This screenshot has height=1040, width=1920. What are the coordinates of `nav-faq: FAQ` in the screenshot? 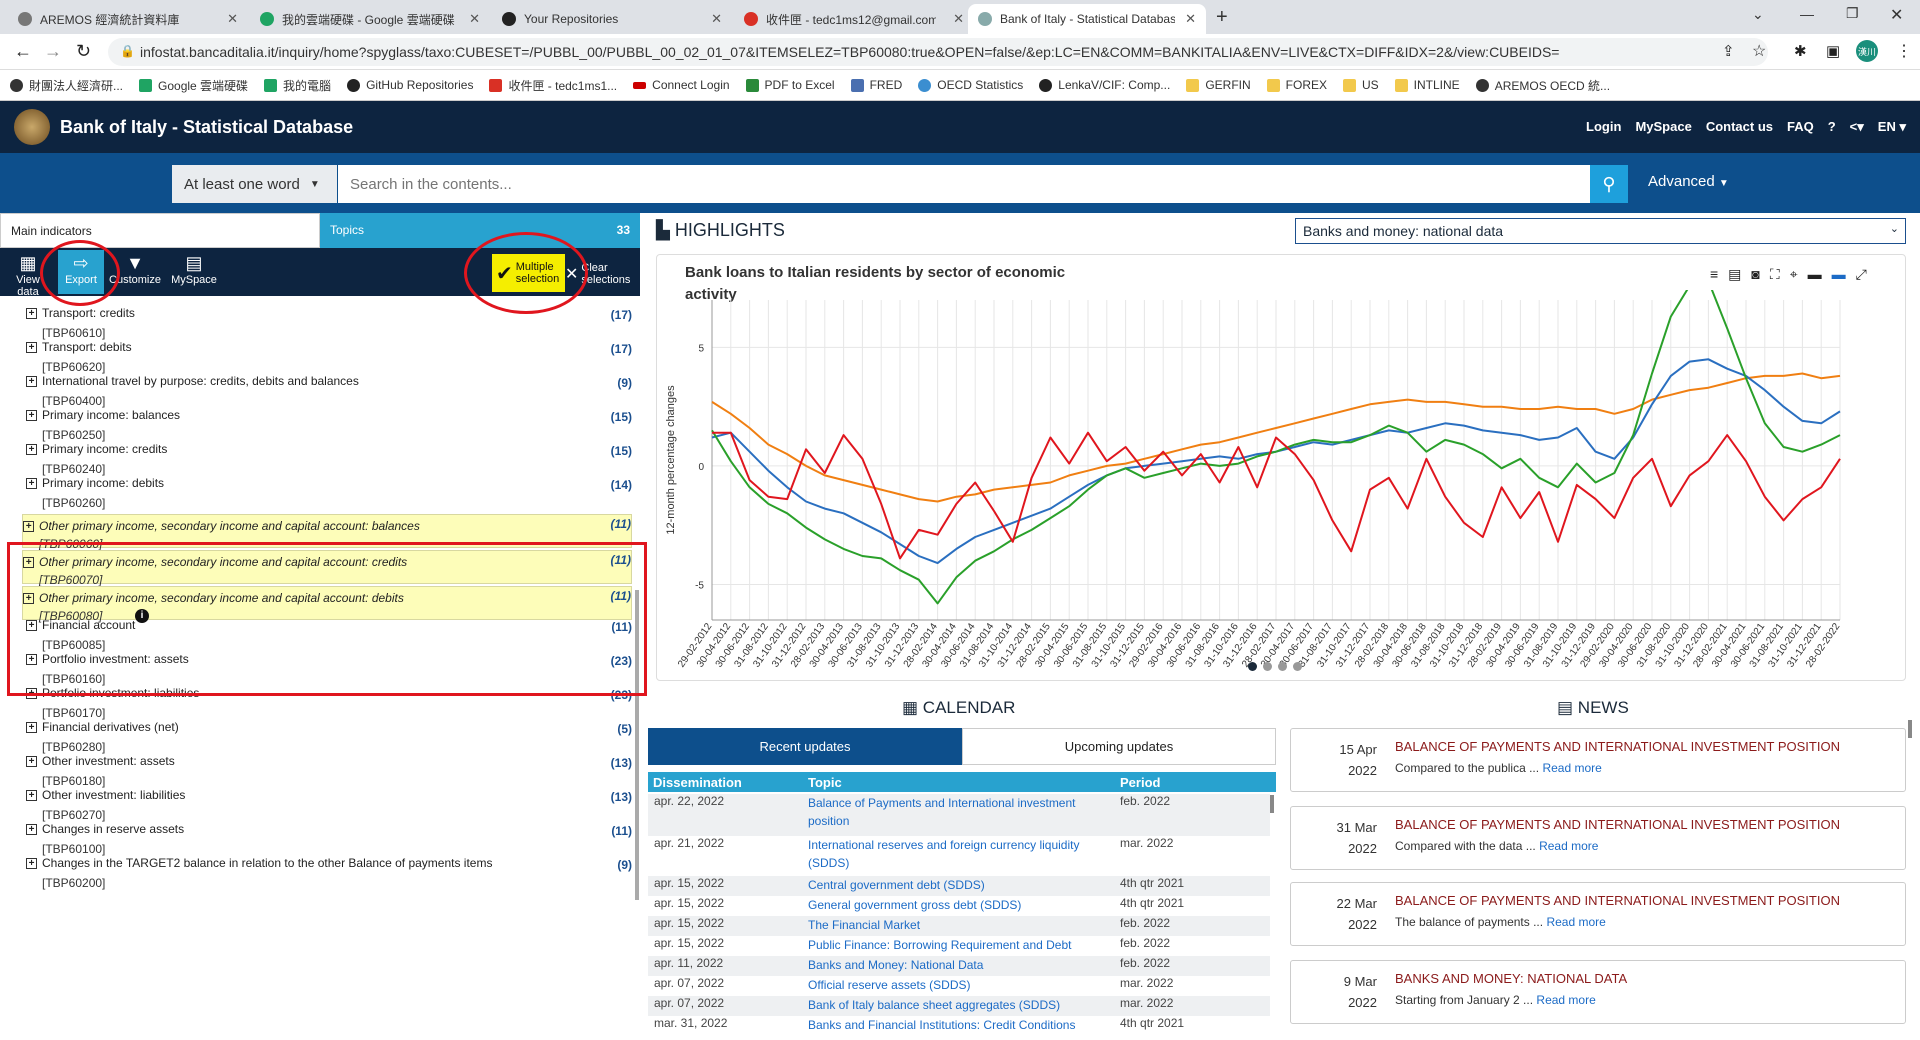 It's located at (1800, 127).